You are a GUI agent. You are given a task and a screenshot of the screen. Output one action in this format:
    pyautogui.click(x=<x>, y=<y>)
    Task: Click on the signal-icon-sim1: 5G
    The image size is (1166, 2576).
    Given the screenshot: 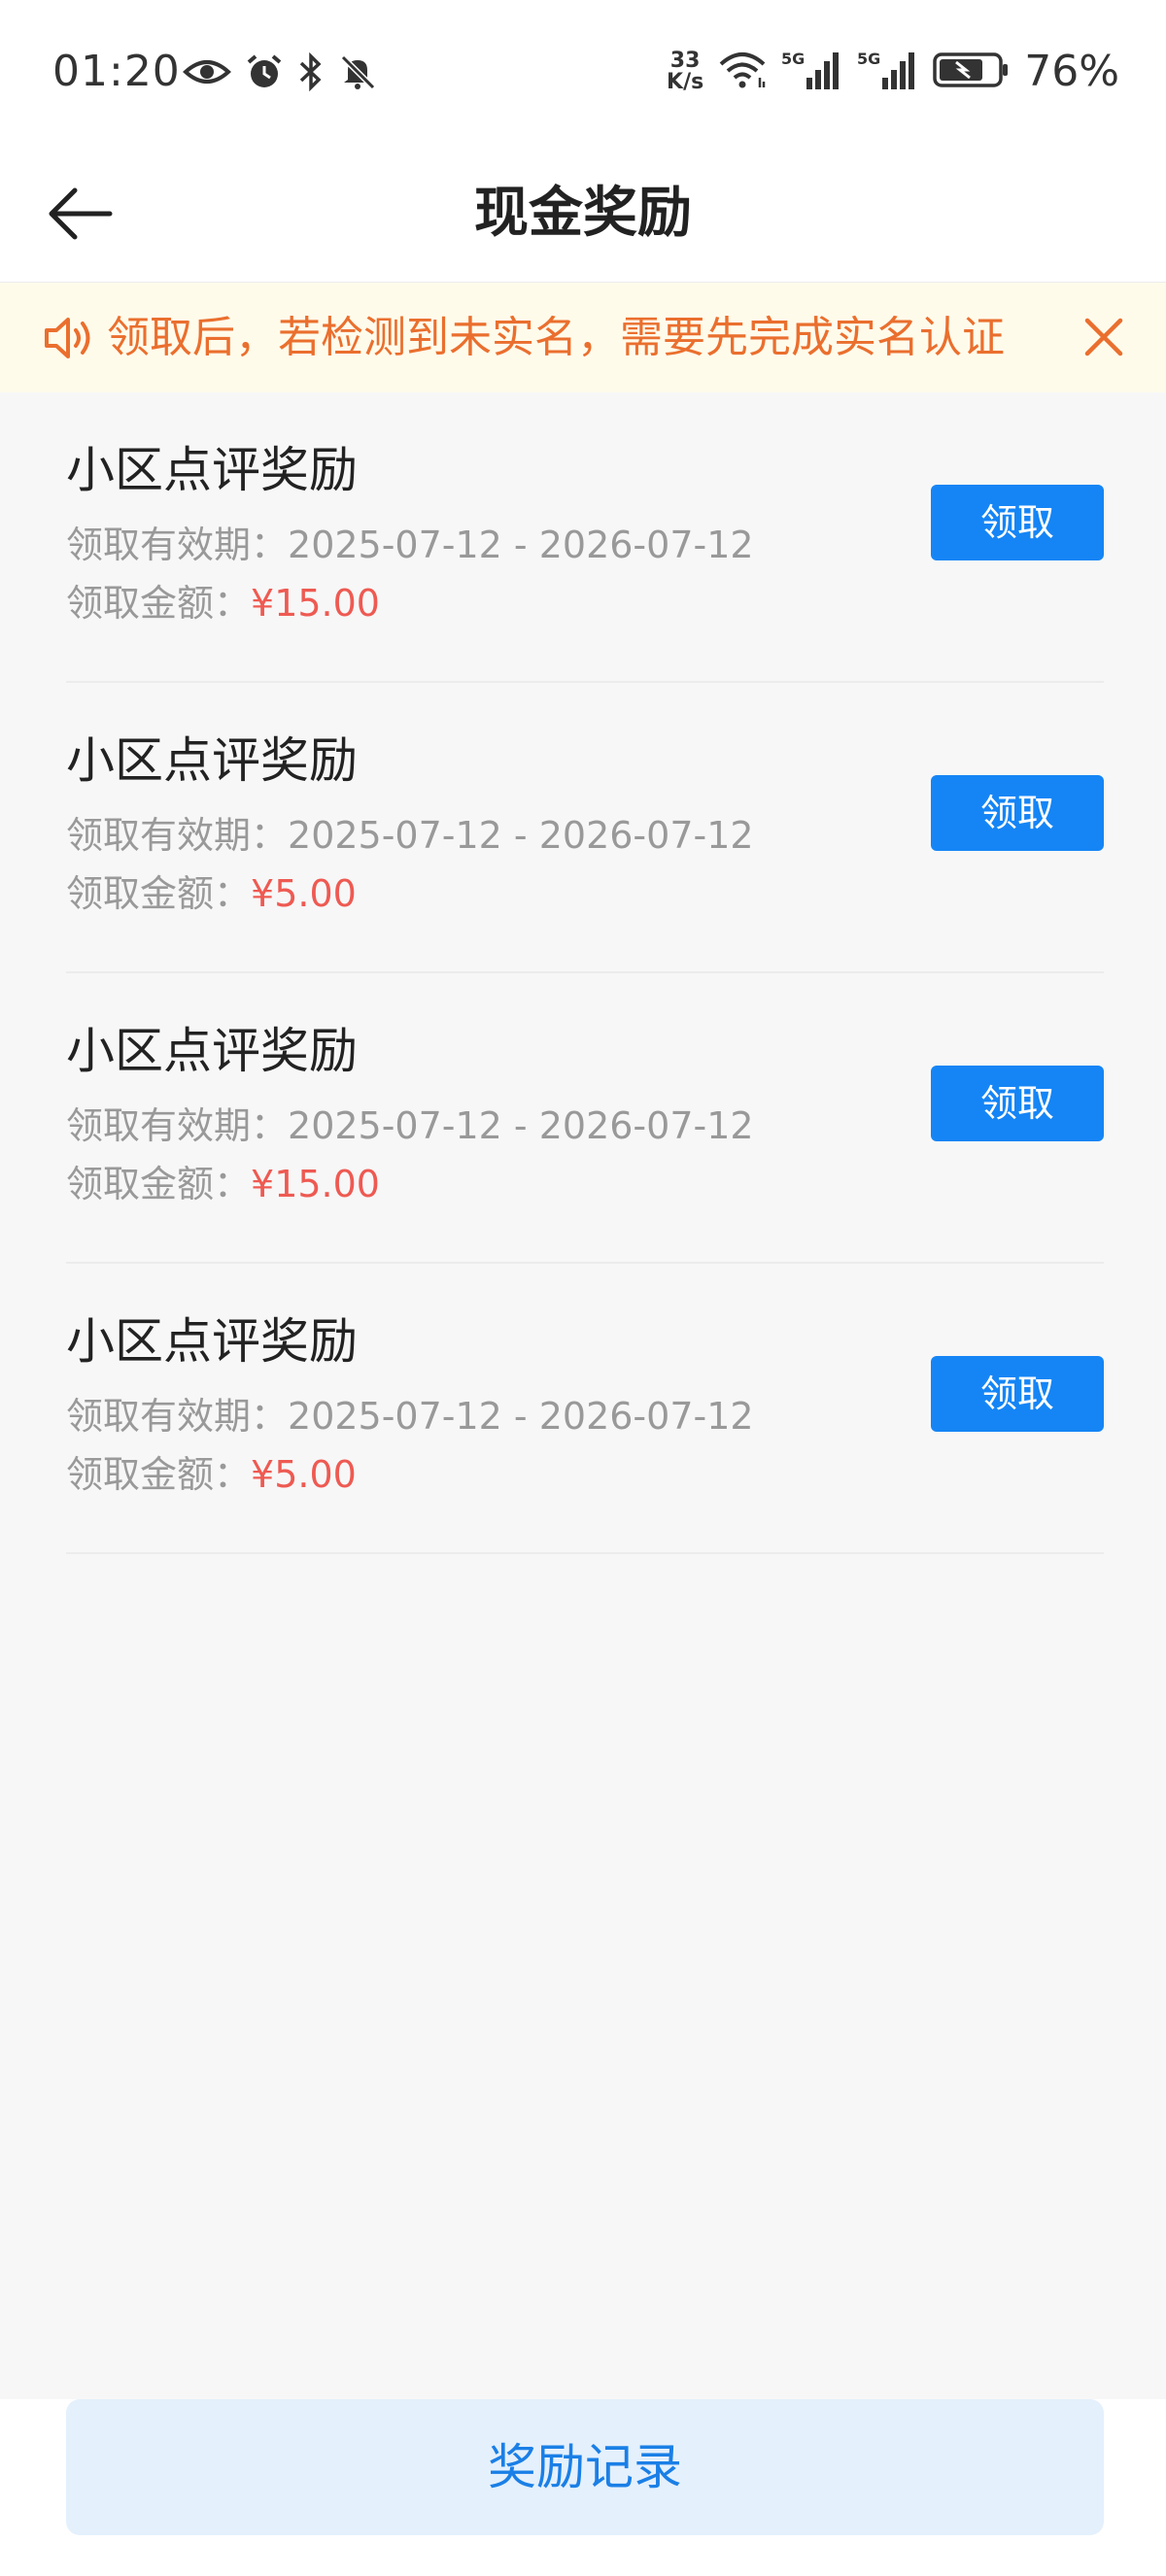 What is the action you would take?
    pyautogui.click(x=812, y=72)
    